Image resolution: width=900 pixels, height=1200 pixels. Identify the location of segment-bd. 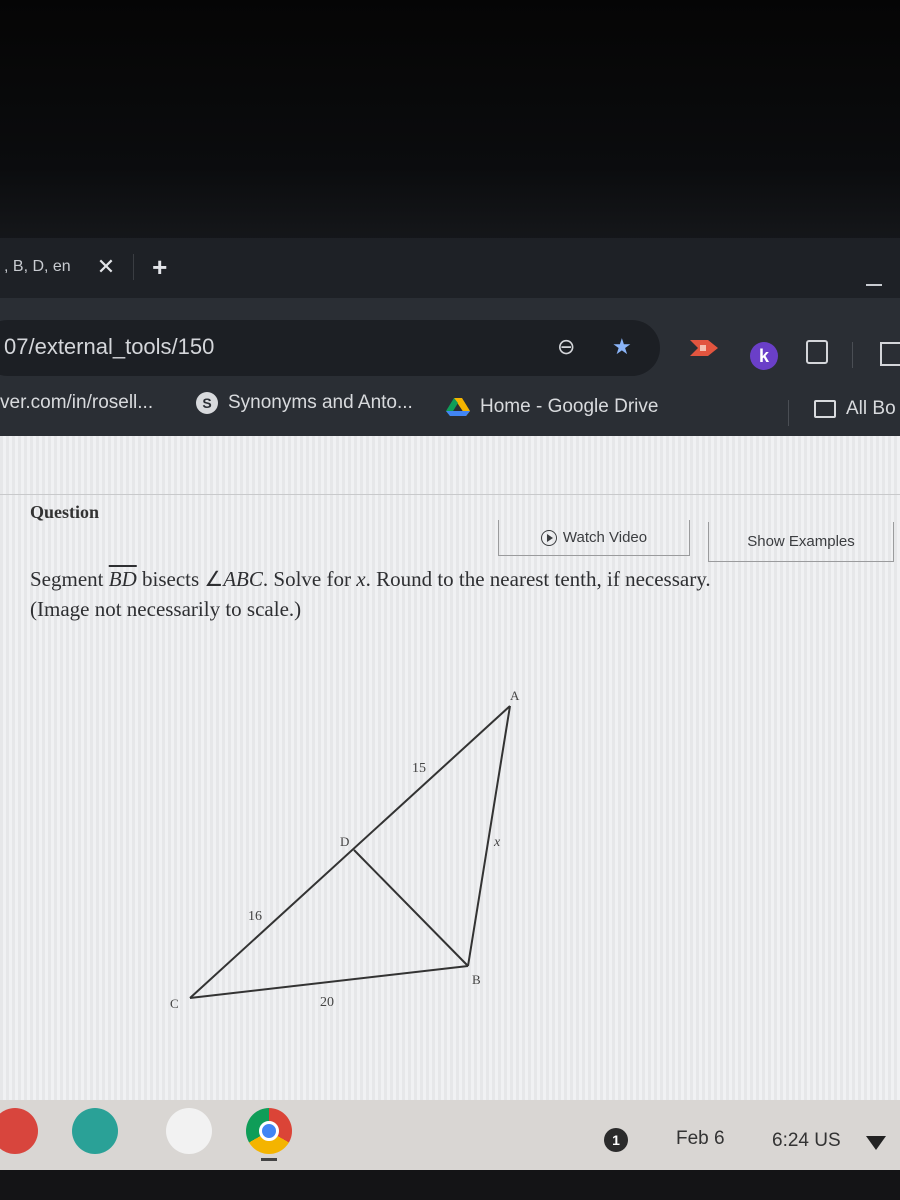
(411, 908).